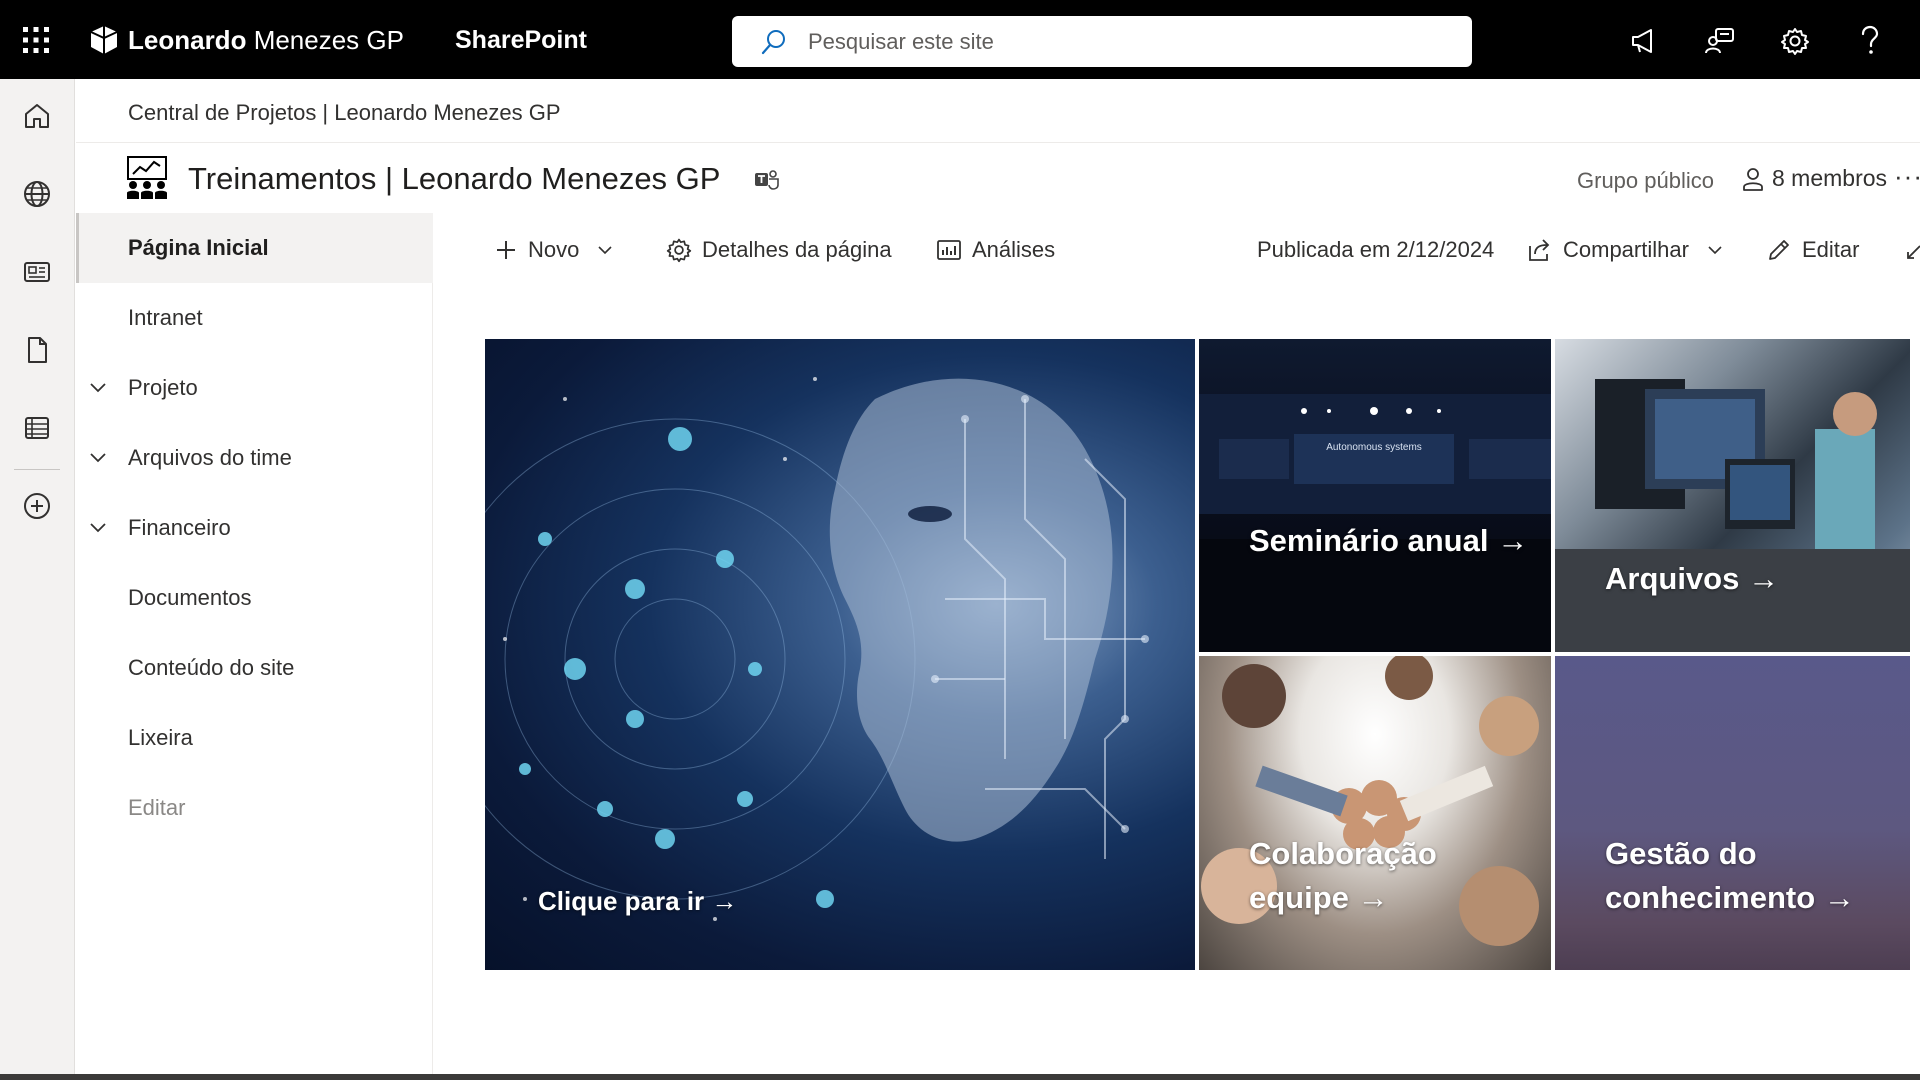 Image resolution: width=1920 pixels, height=1080 pixels. What do you see at coordinates (157, 807) in the screenshot?
I see `nav-item-label: Editar` at bounding box center [157, 807].